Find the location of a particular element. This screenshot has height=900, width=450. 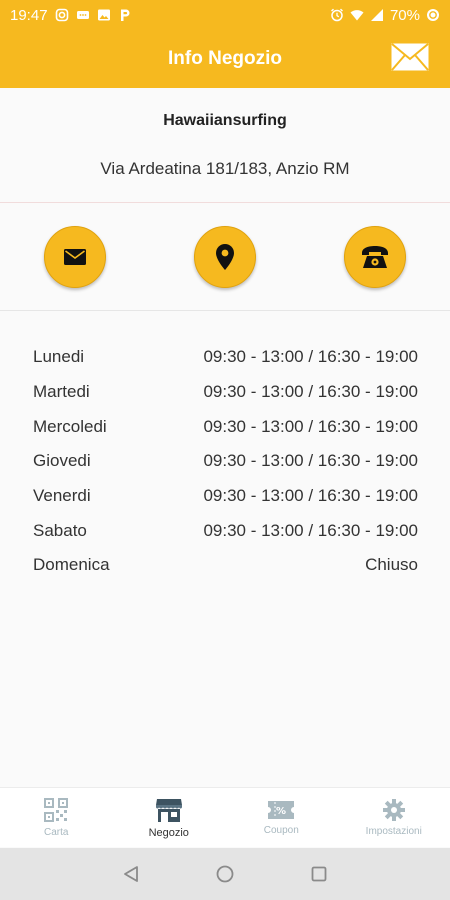

day-label: Mercoledi is located at coordinates (70, 426).